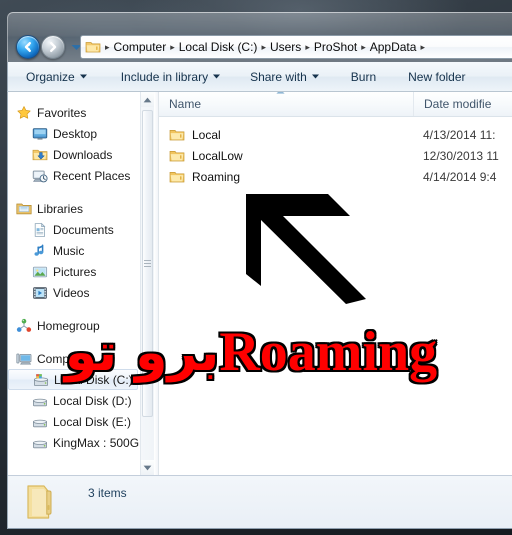  I want to click on sidebar-item-local-disk-e: Local Disk (E:), so click(74, 421).